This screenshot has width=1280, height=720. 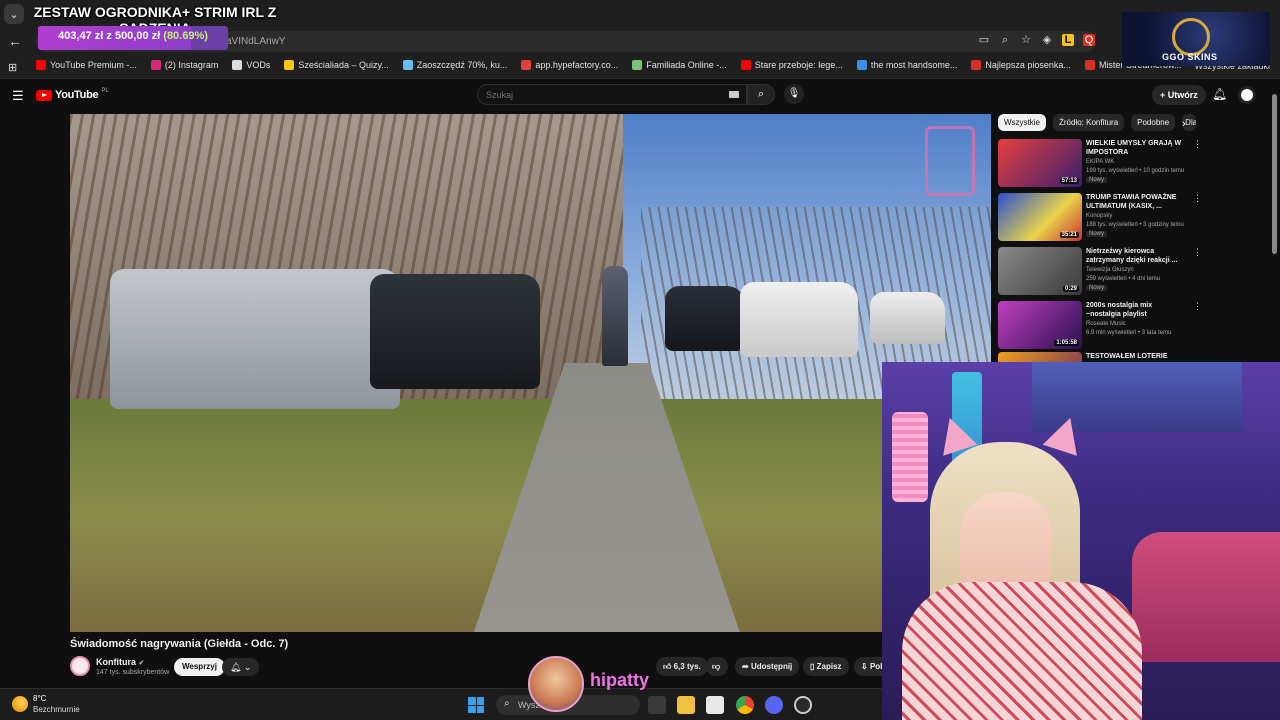 What do you see at coordinates (44, 95) in the screenshot?
I see `youtube-play-icon` at bounding box center [44, 95].